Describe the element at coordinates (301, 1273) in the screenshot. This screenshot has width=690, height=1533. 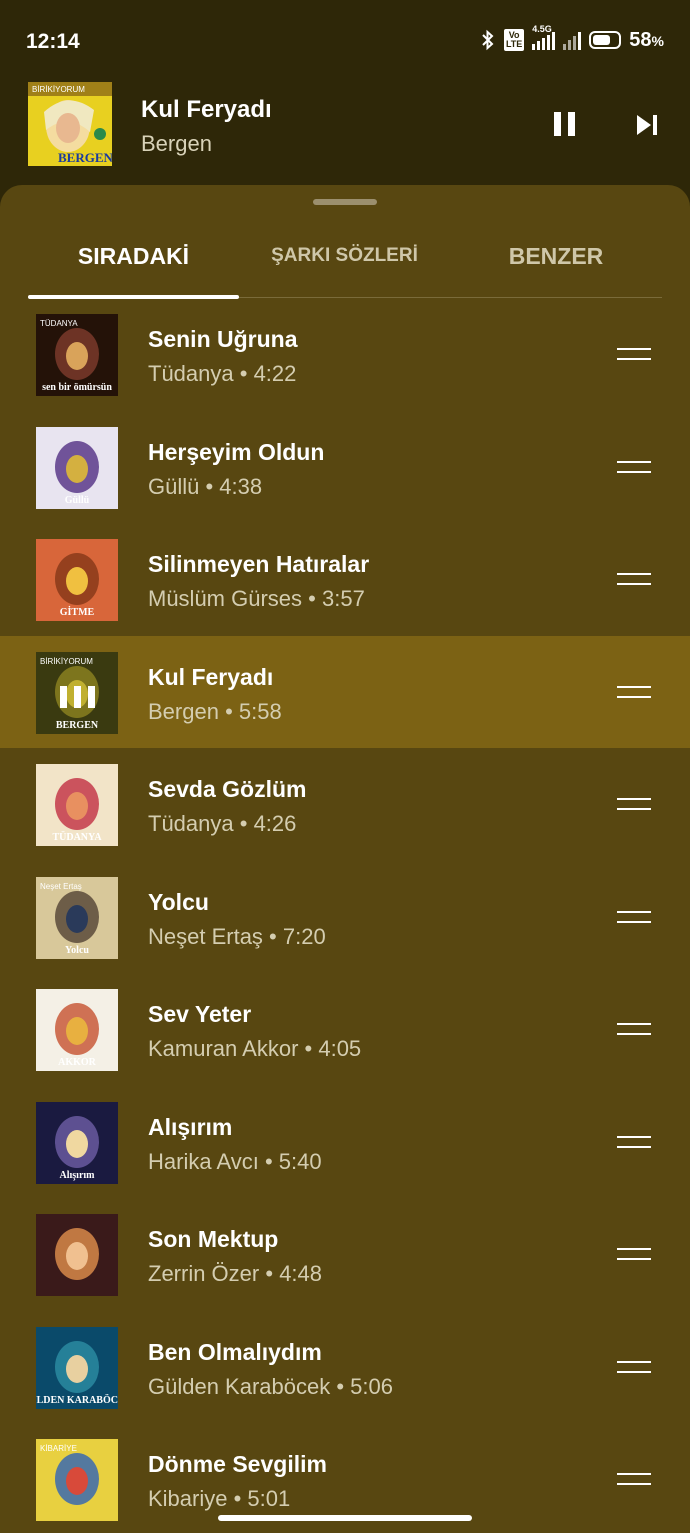
I see `queue-item-duration: 4:48` at that location.